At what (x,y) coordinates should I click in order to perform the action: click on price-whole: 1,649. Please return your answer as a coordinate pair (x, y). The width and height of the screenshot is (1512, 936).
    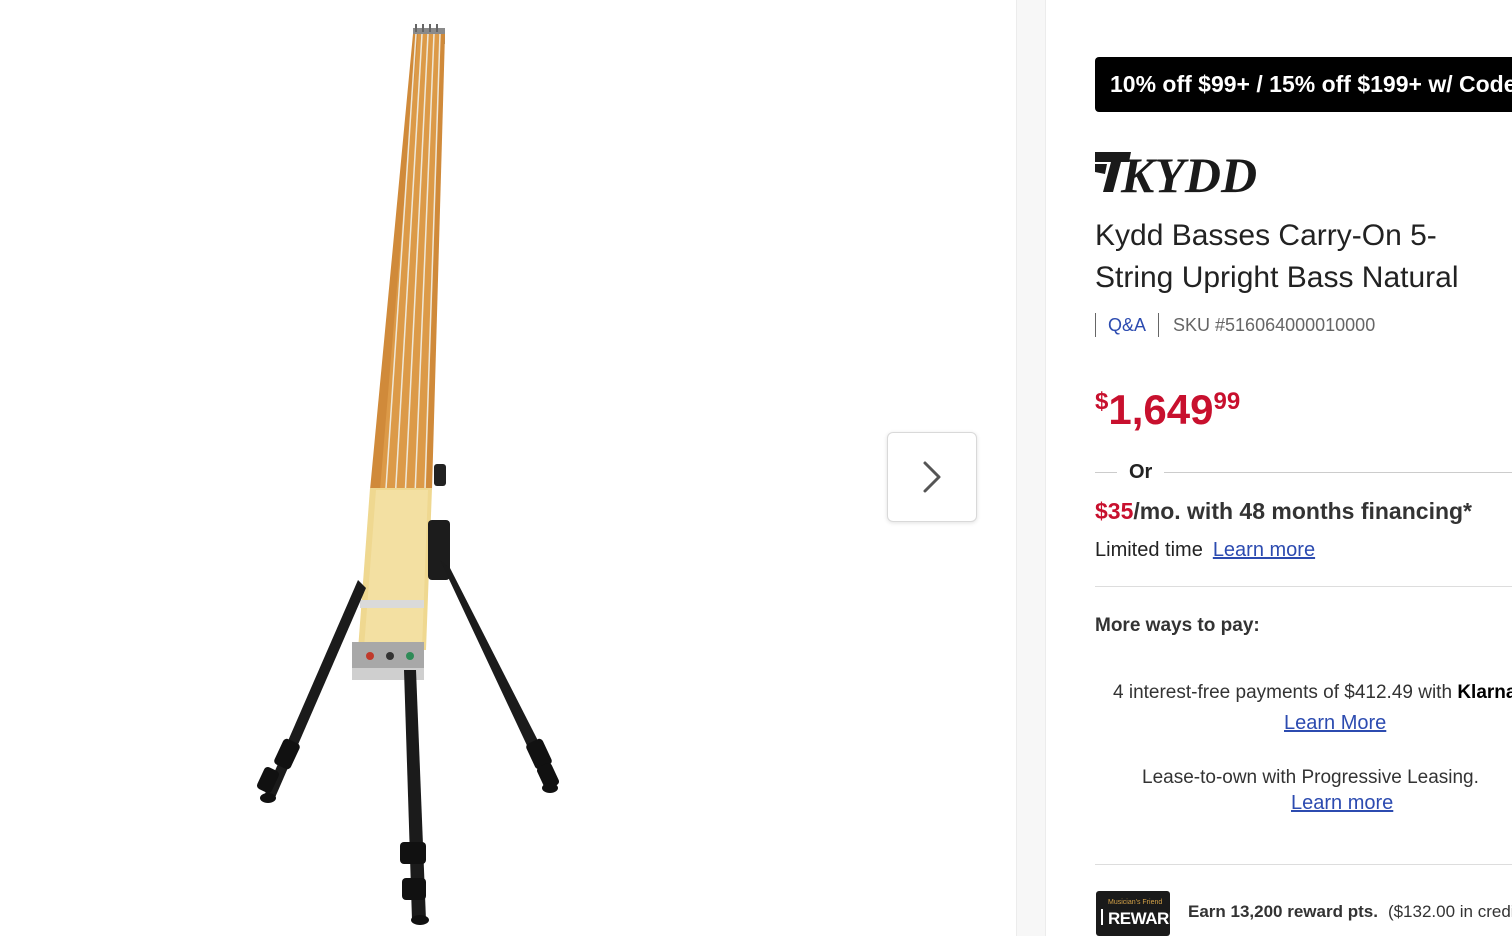
    Looking at the image, I should click on (1161, 409).